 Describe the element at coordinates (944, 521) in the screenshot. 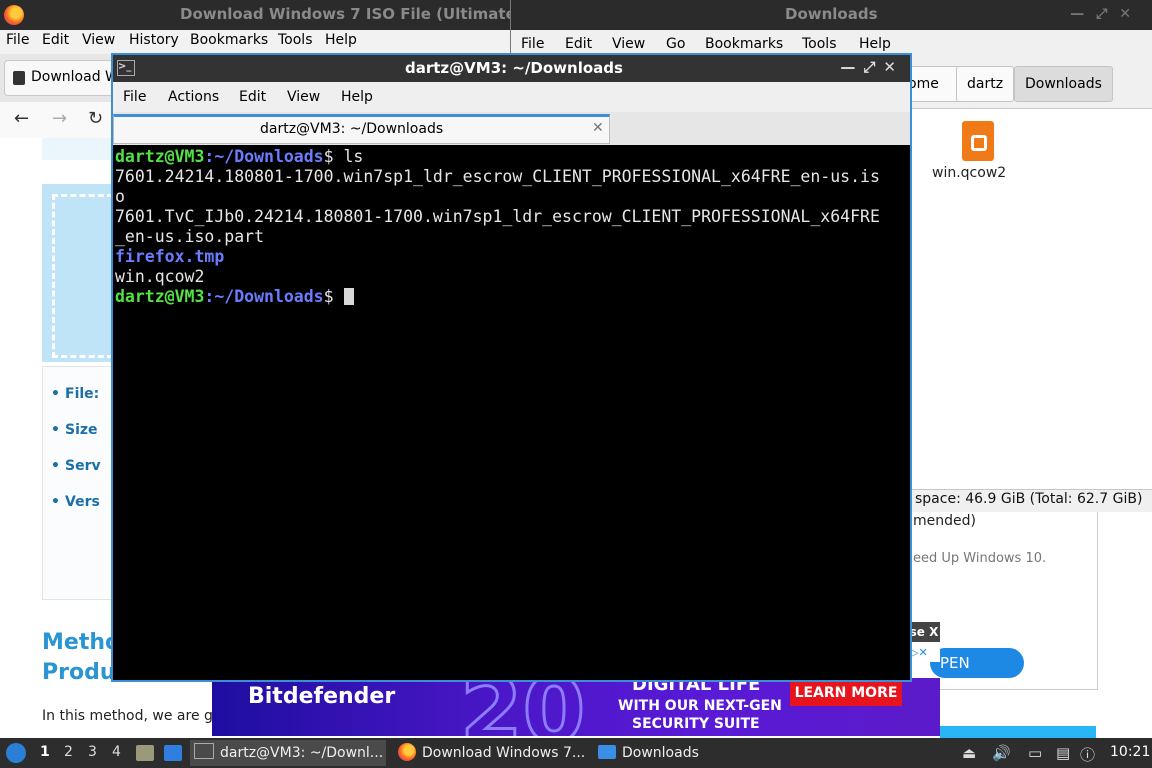

I see `side-panel-text-1: mended)` at that location.